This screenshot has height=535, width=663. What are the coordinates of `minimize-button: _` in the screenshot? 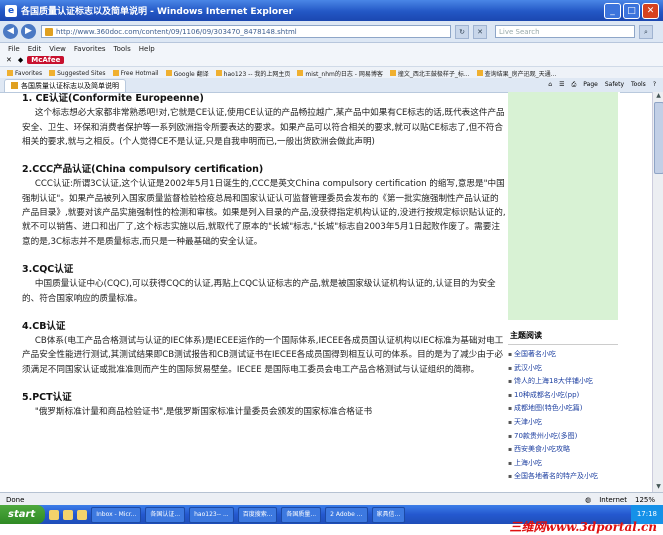 It's located at (612, 10).